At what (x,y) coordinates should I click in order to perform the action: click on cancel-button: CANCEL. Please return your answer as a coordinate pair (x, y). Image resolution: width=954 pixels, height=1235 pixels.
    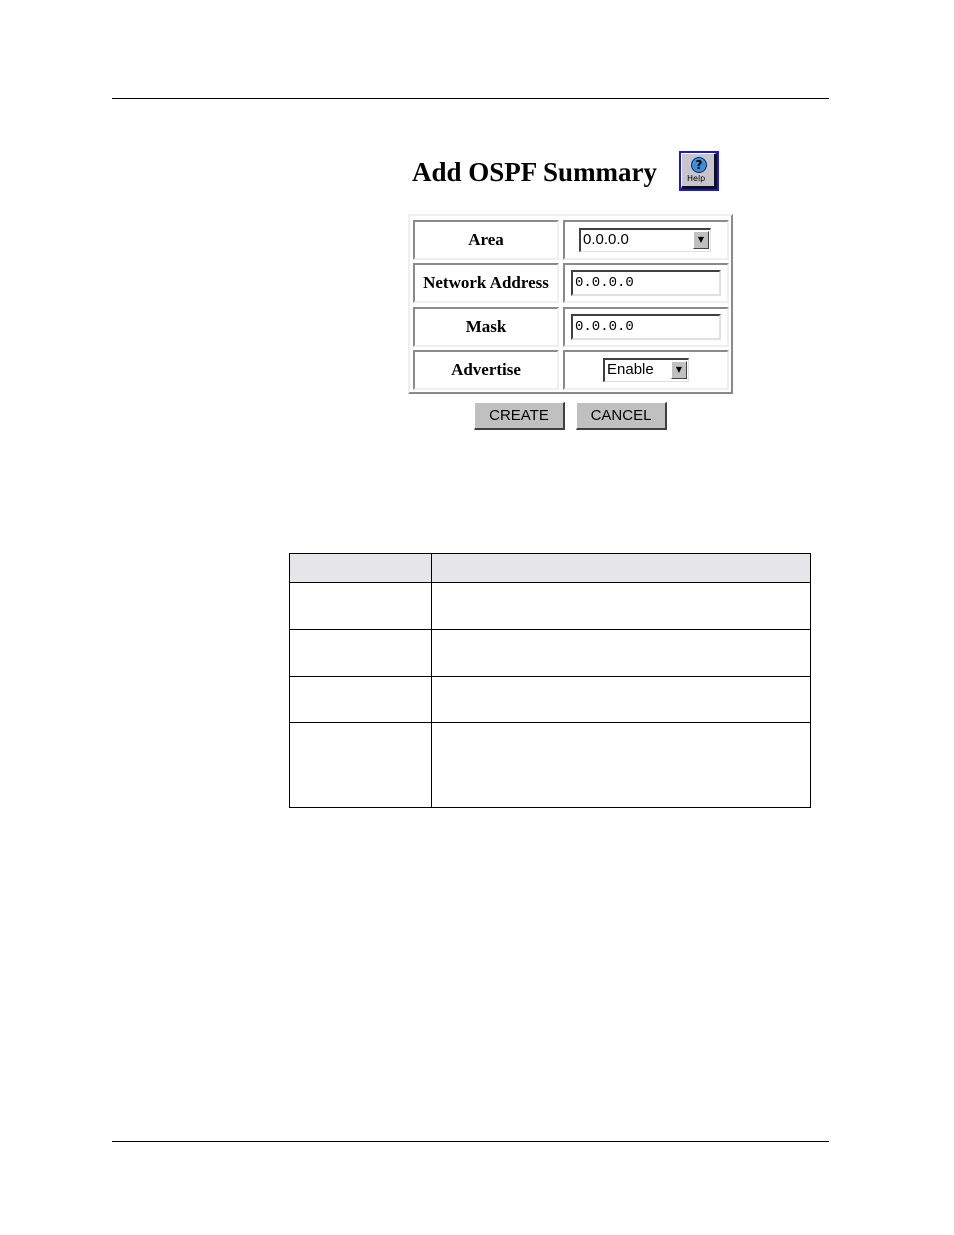
    Looking at the image, I should click on (621, 416).